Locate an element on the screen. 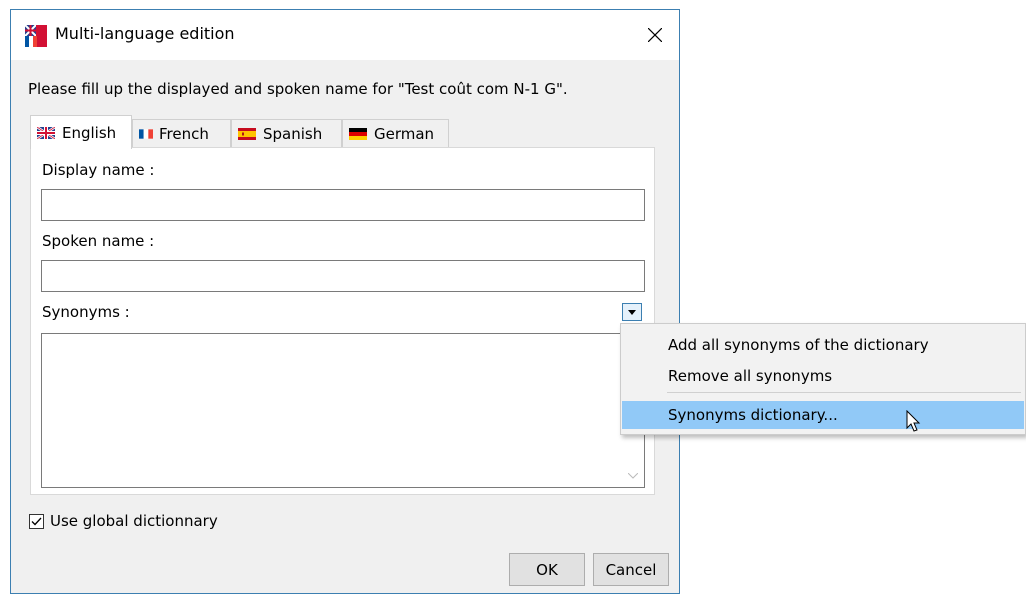 This screenshot has width=1026, height=594. tab-french: French is located at coordinates (181, 133).